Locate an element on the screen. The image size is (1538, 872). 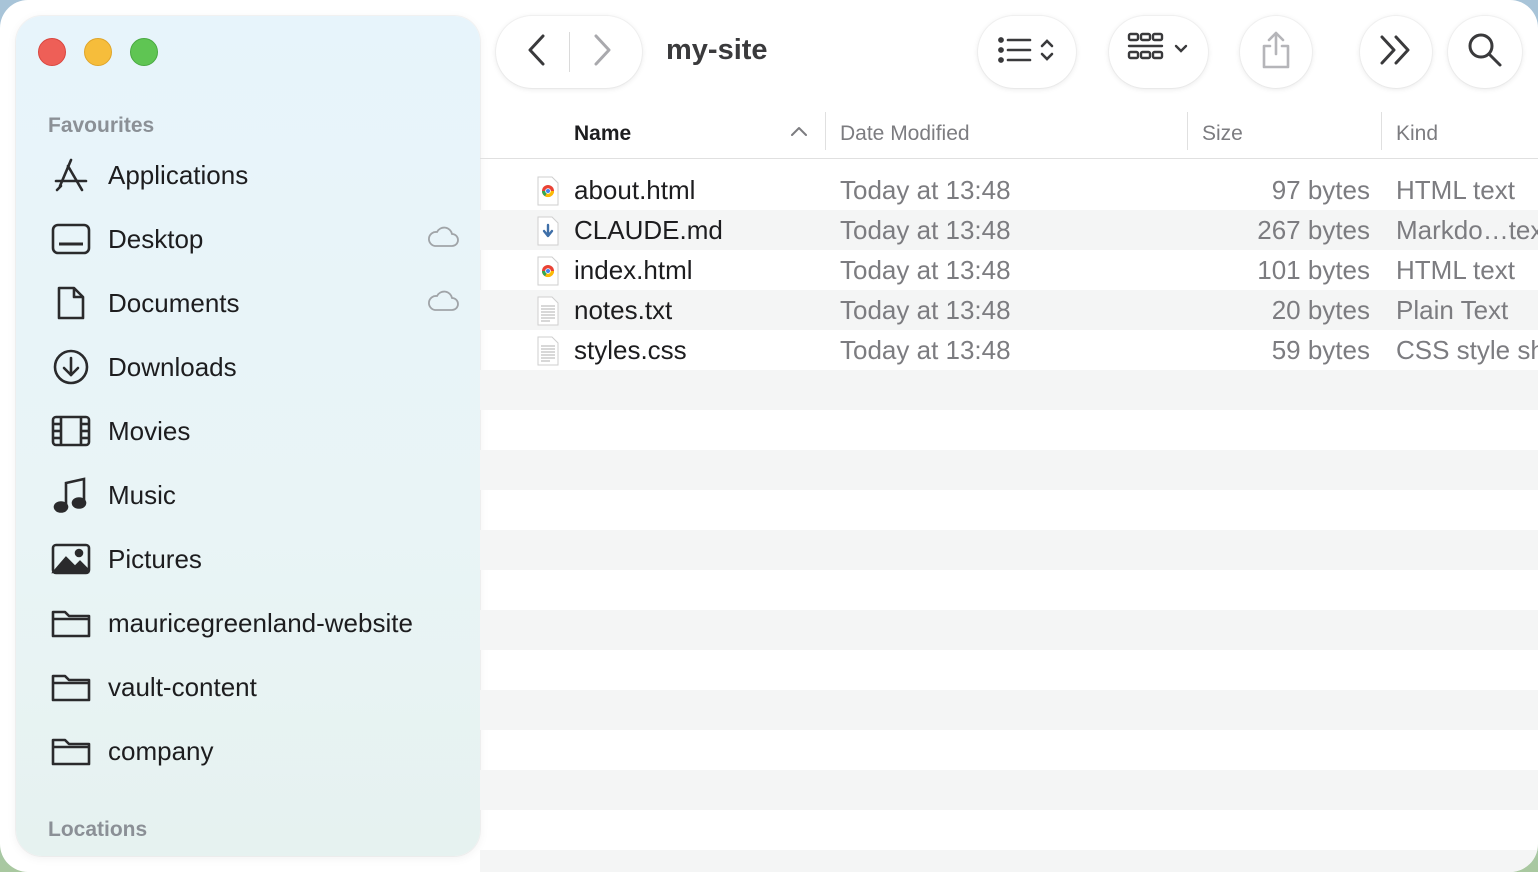
sidebar-item-label: company is located at coordinates (161, 750).